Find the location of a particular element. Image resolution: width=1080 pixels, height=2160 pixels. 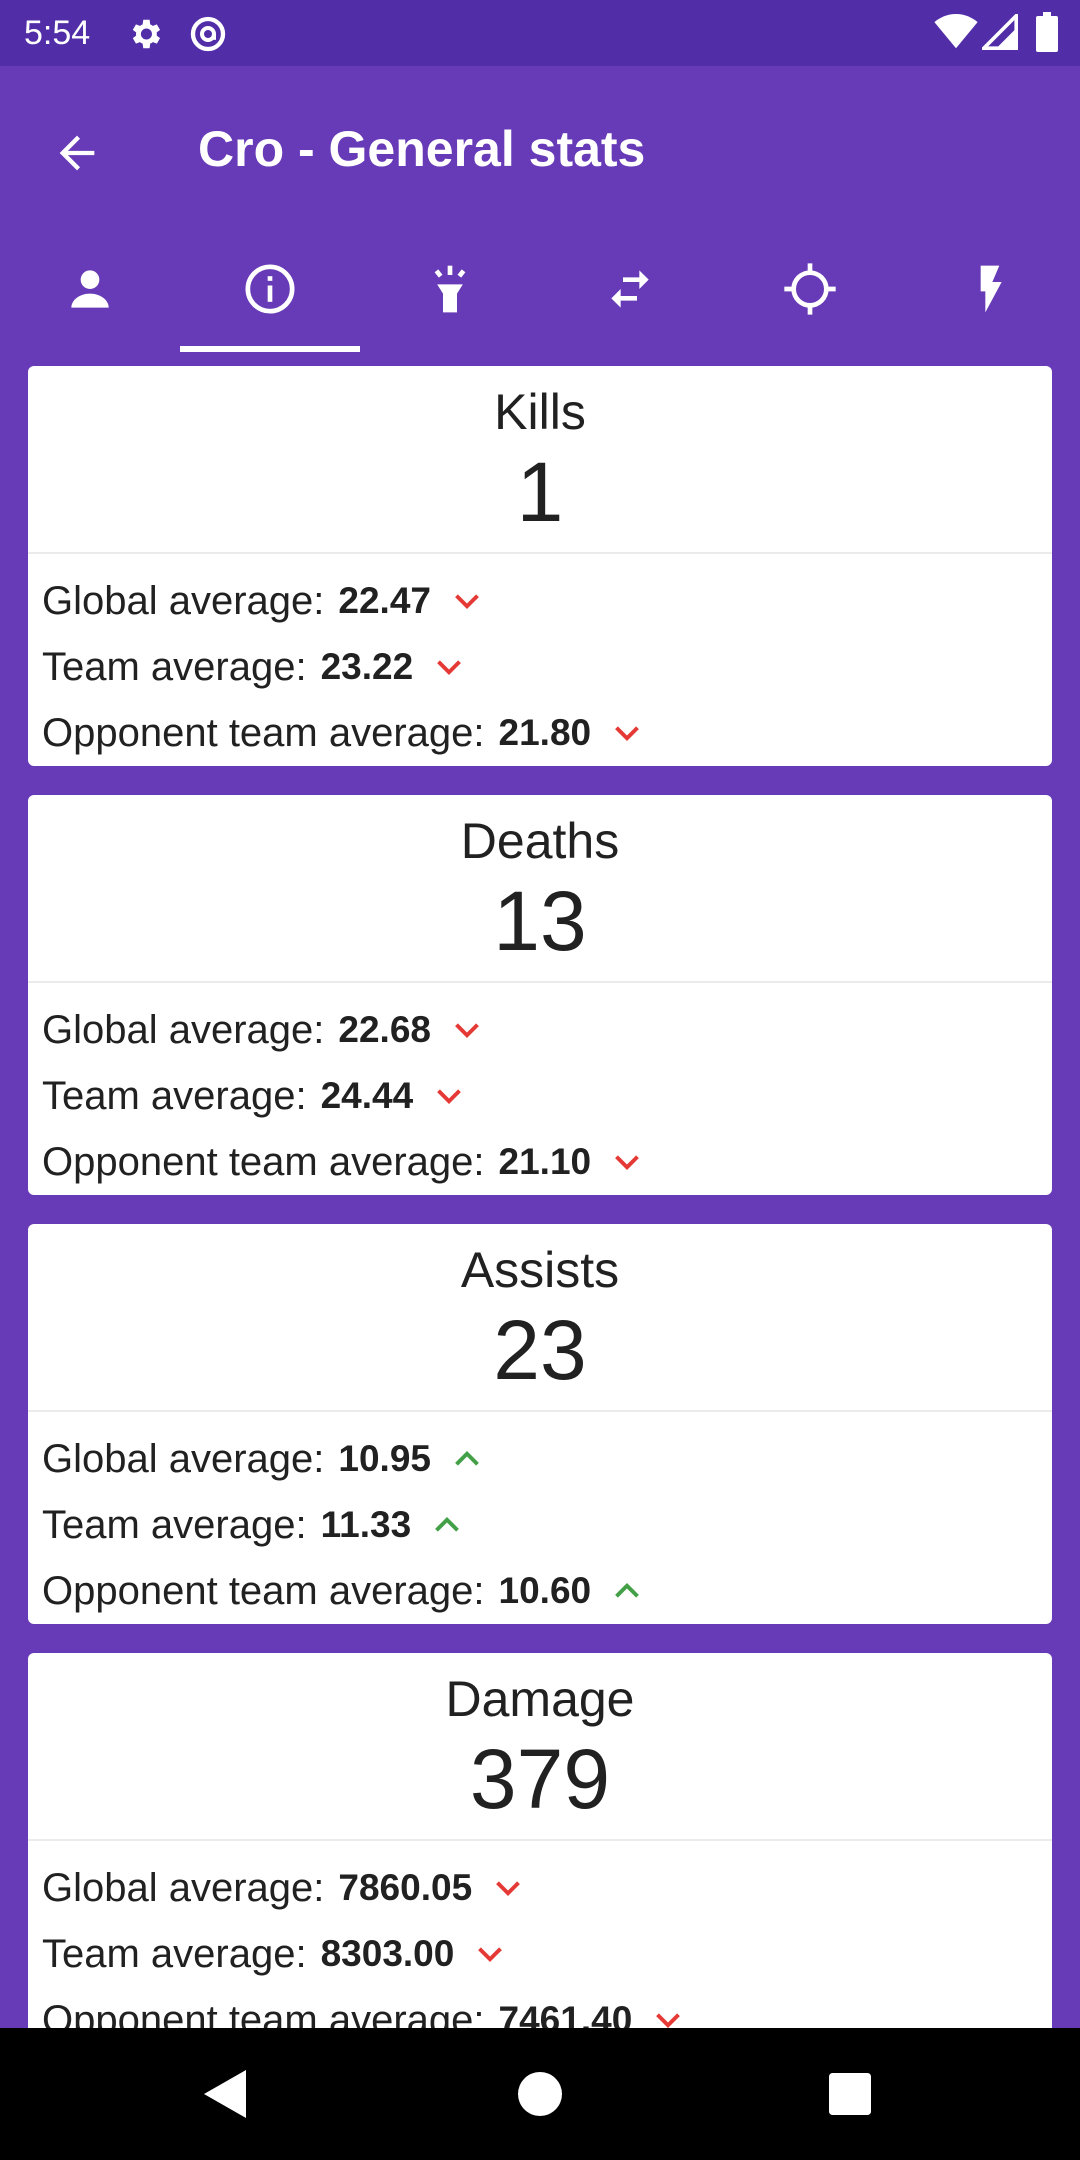

info-icon is located at coordinates (270, 289).